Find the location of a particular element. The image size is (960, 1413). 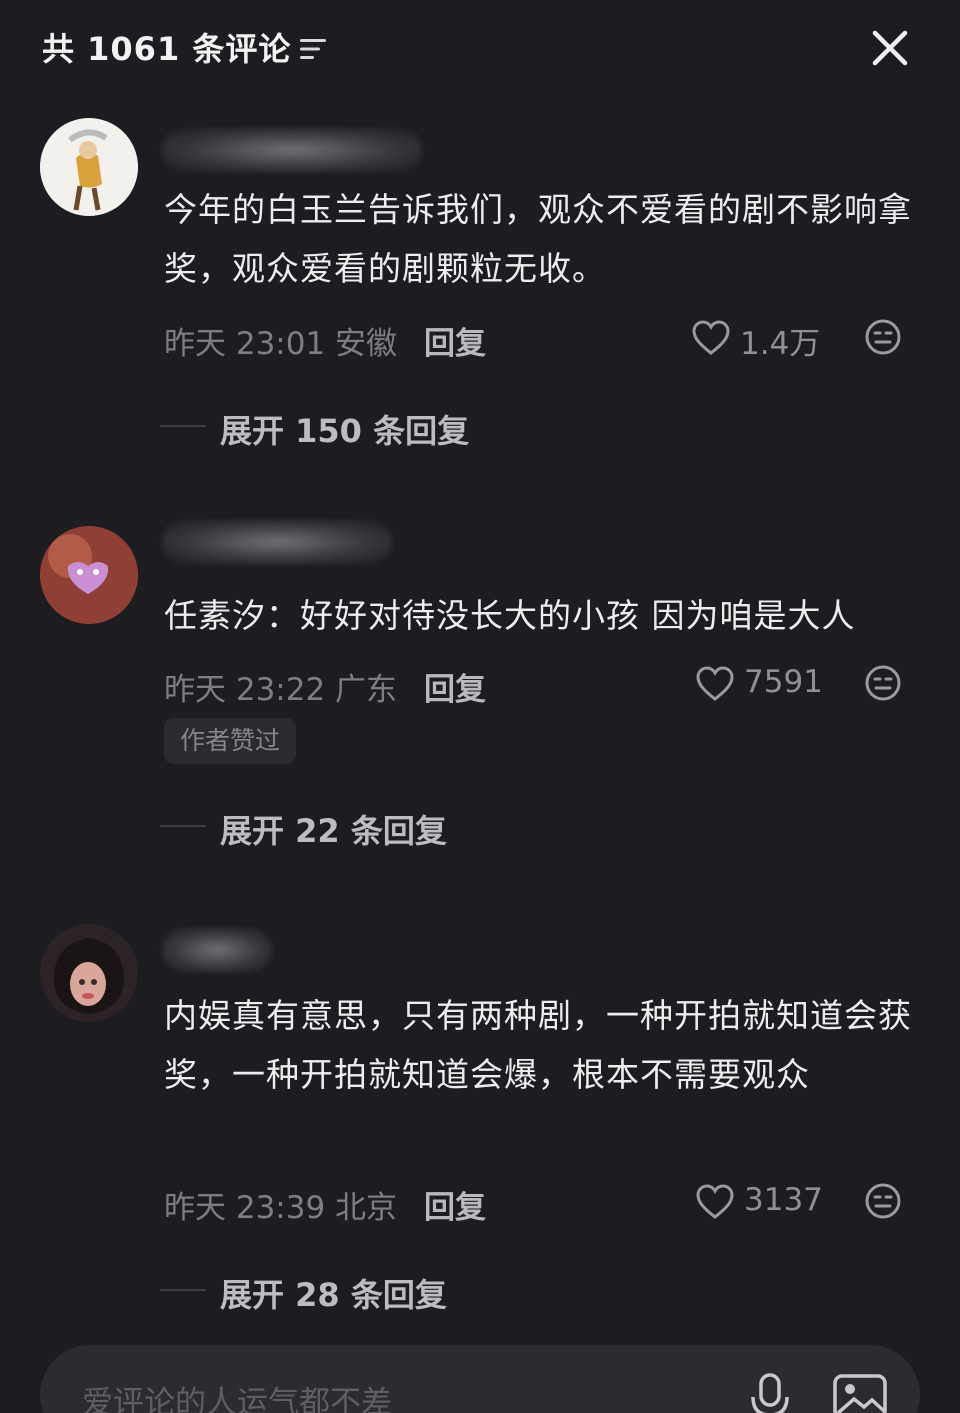

close-icon is located at coordinates (890, 48).